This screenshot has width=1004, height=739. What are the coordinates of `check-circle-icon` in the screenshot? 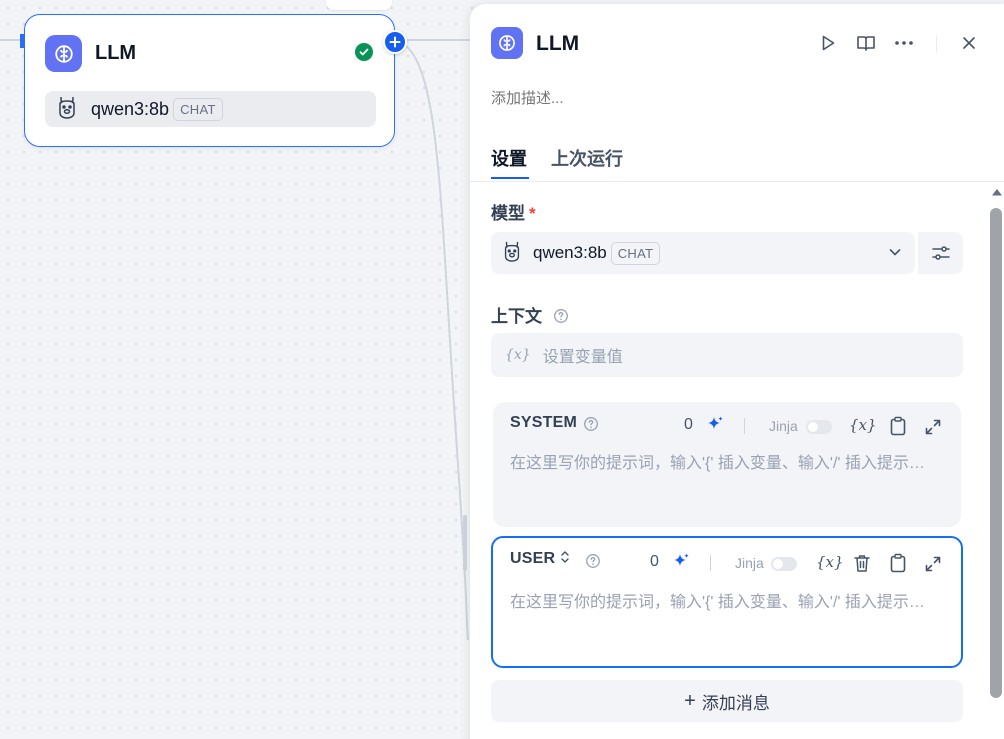 It's located at (364, 52).